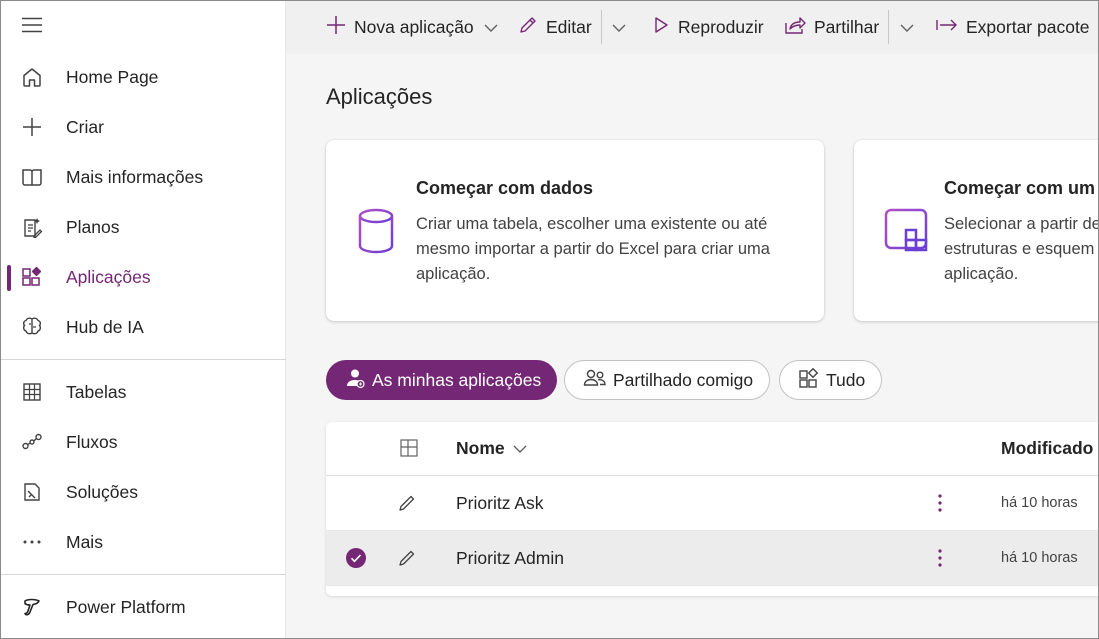 This screenshot has height=639, width=1099. What do you see at coordinates (480, 448) in the screenshot?
I see `column-label: Nome` at bounding box center [480, 448].